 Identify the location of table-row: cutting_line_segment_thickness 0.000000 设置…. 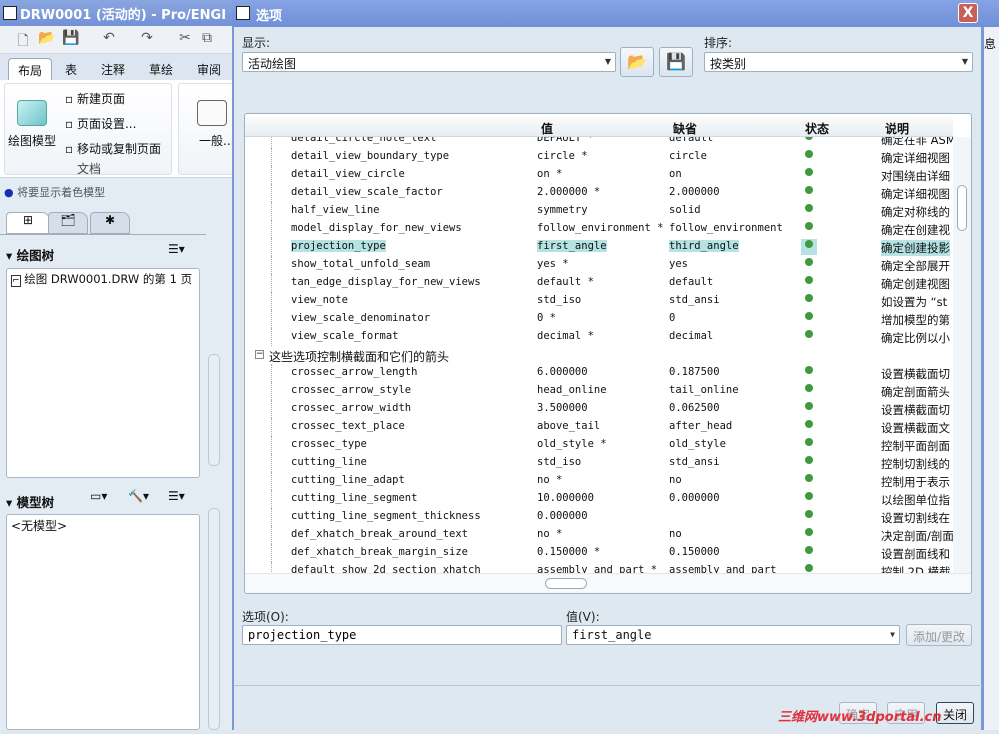
(599, 517).